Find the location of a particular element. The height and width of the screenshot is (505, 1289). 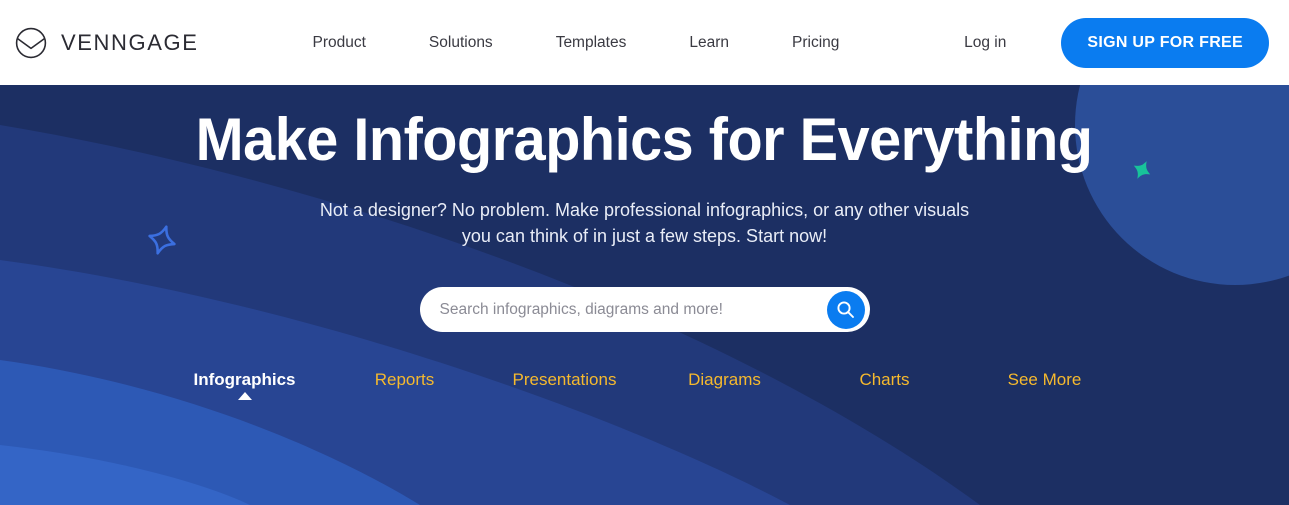

search-button is located at coordinates (845, 309).